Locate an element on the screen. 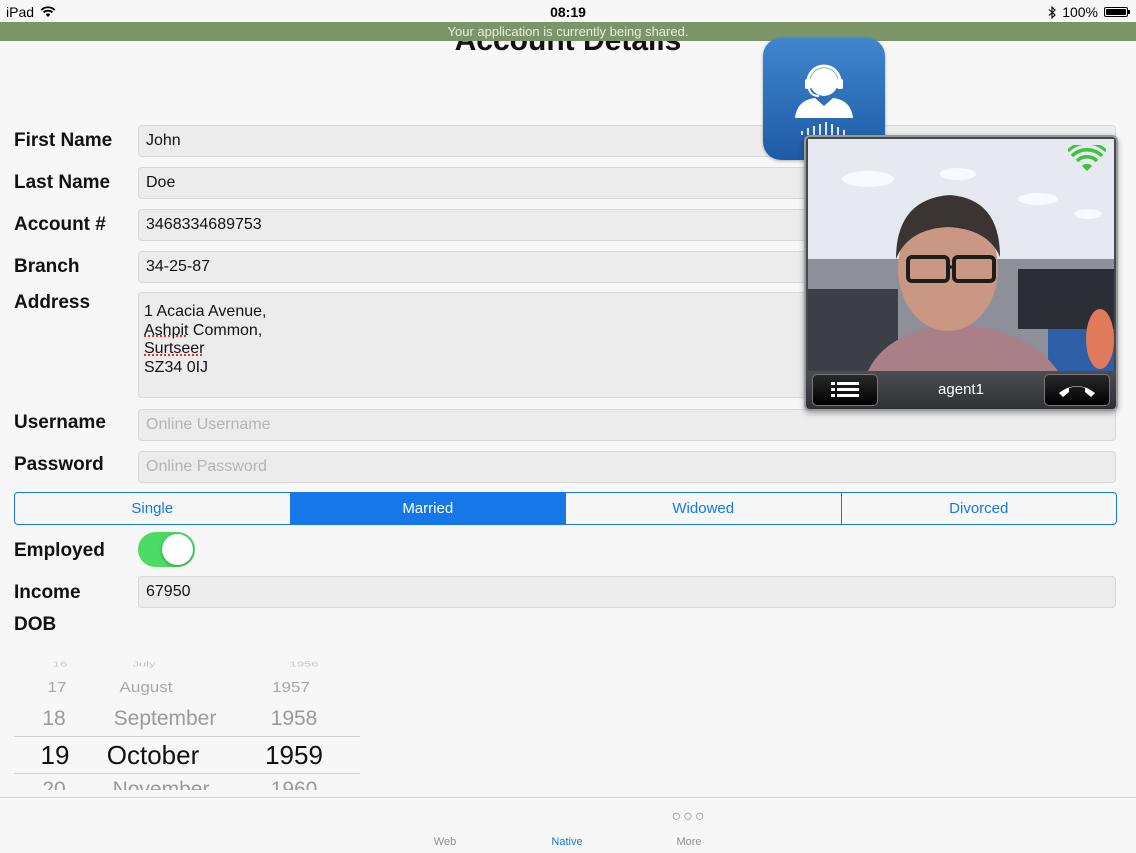 This screenshot has height=853, width=1136. address-line-2-rest: Common, is located at coordinates (225, 330).